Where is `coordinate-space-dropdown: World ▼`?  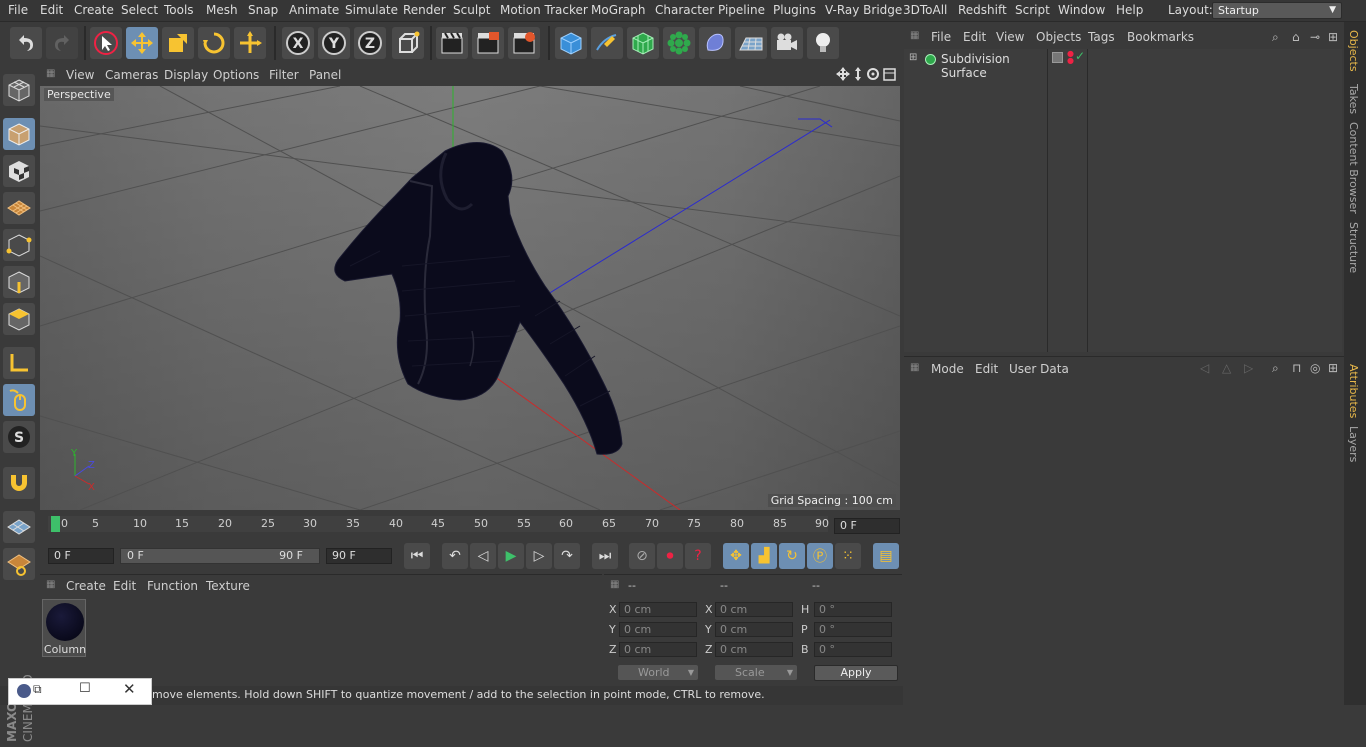
coordinate-space-dropdown: World ▼ is located at coordinates (658, 672).